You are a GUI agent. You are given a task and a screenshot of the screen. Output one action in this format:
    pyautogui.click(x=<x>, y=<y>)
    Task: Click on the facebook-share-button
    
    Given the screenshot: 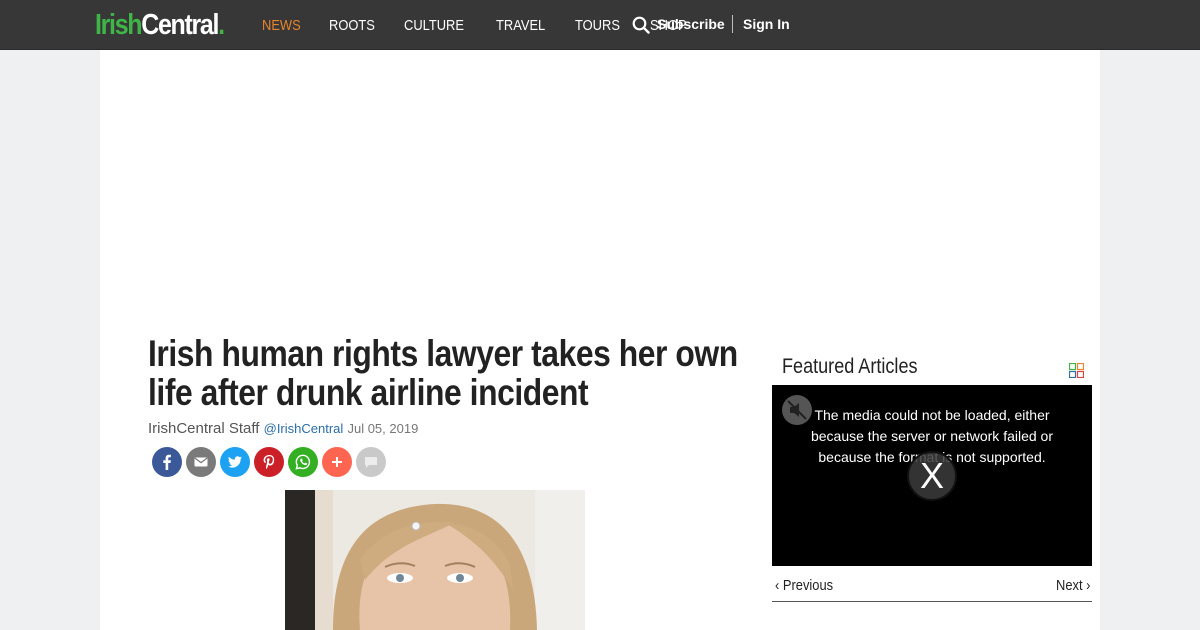 What is the action you would take?
    pyautogui.click(x=167, y=462)
    